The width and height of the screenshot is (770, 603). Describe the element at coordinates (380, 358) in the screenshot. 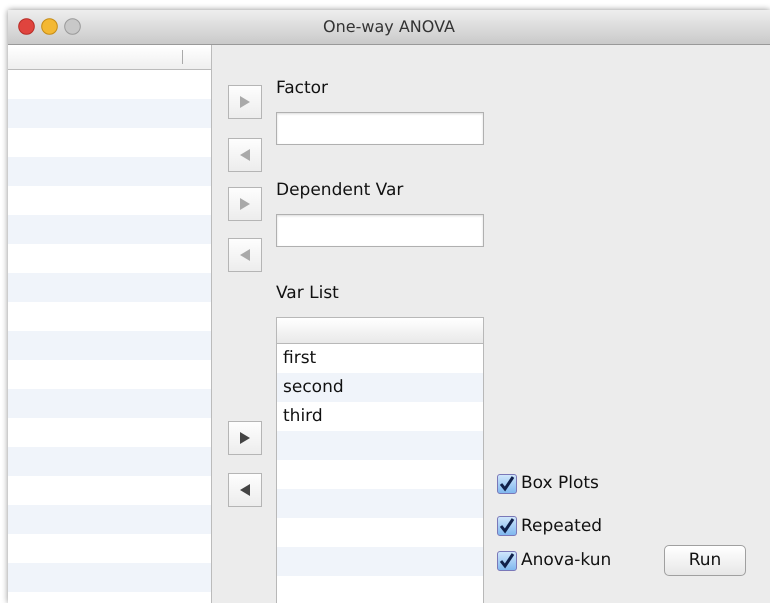

I see `list-item: first` at that location.